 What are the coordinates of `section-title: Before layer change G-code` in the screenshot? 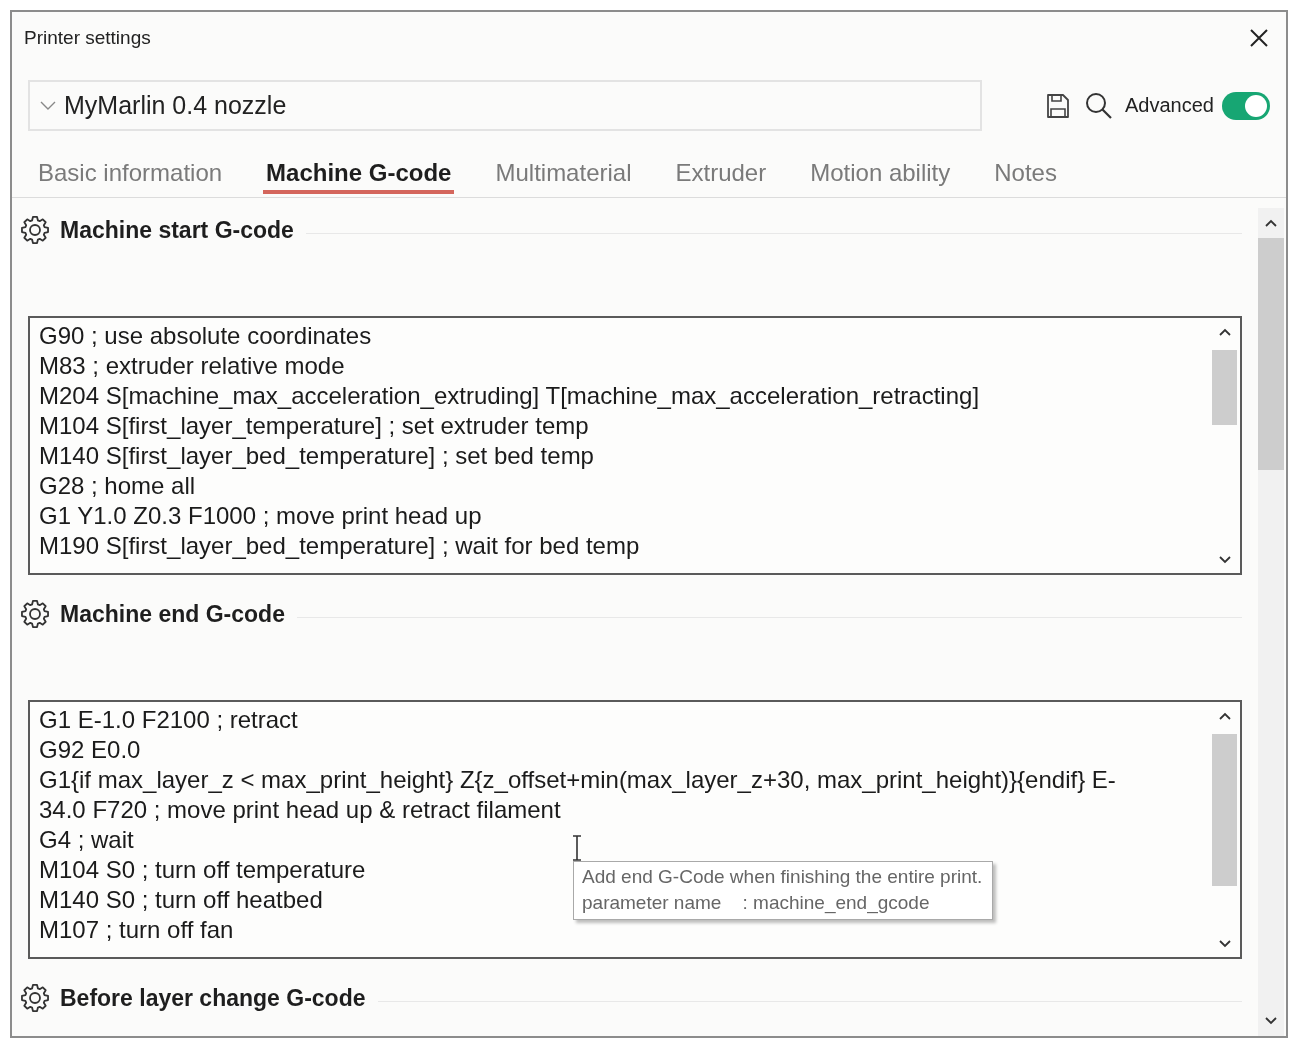 It's located at (213, 998).